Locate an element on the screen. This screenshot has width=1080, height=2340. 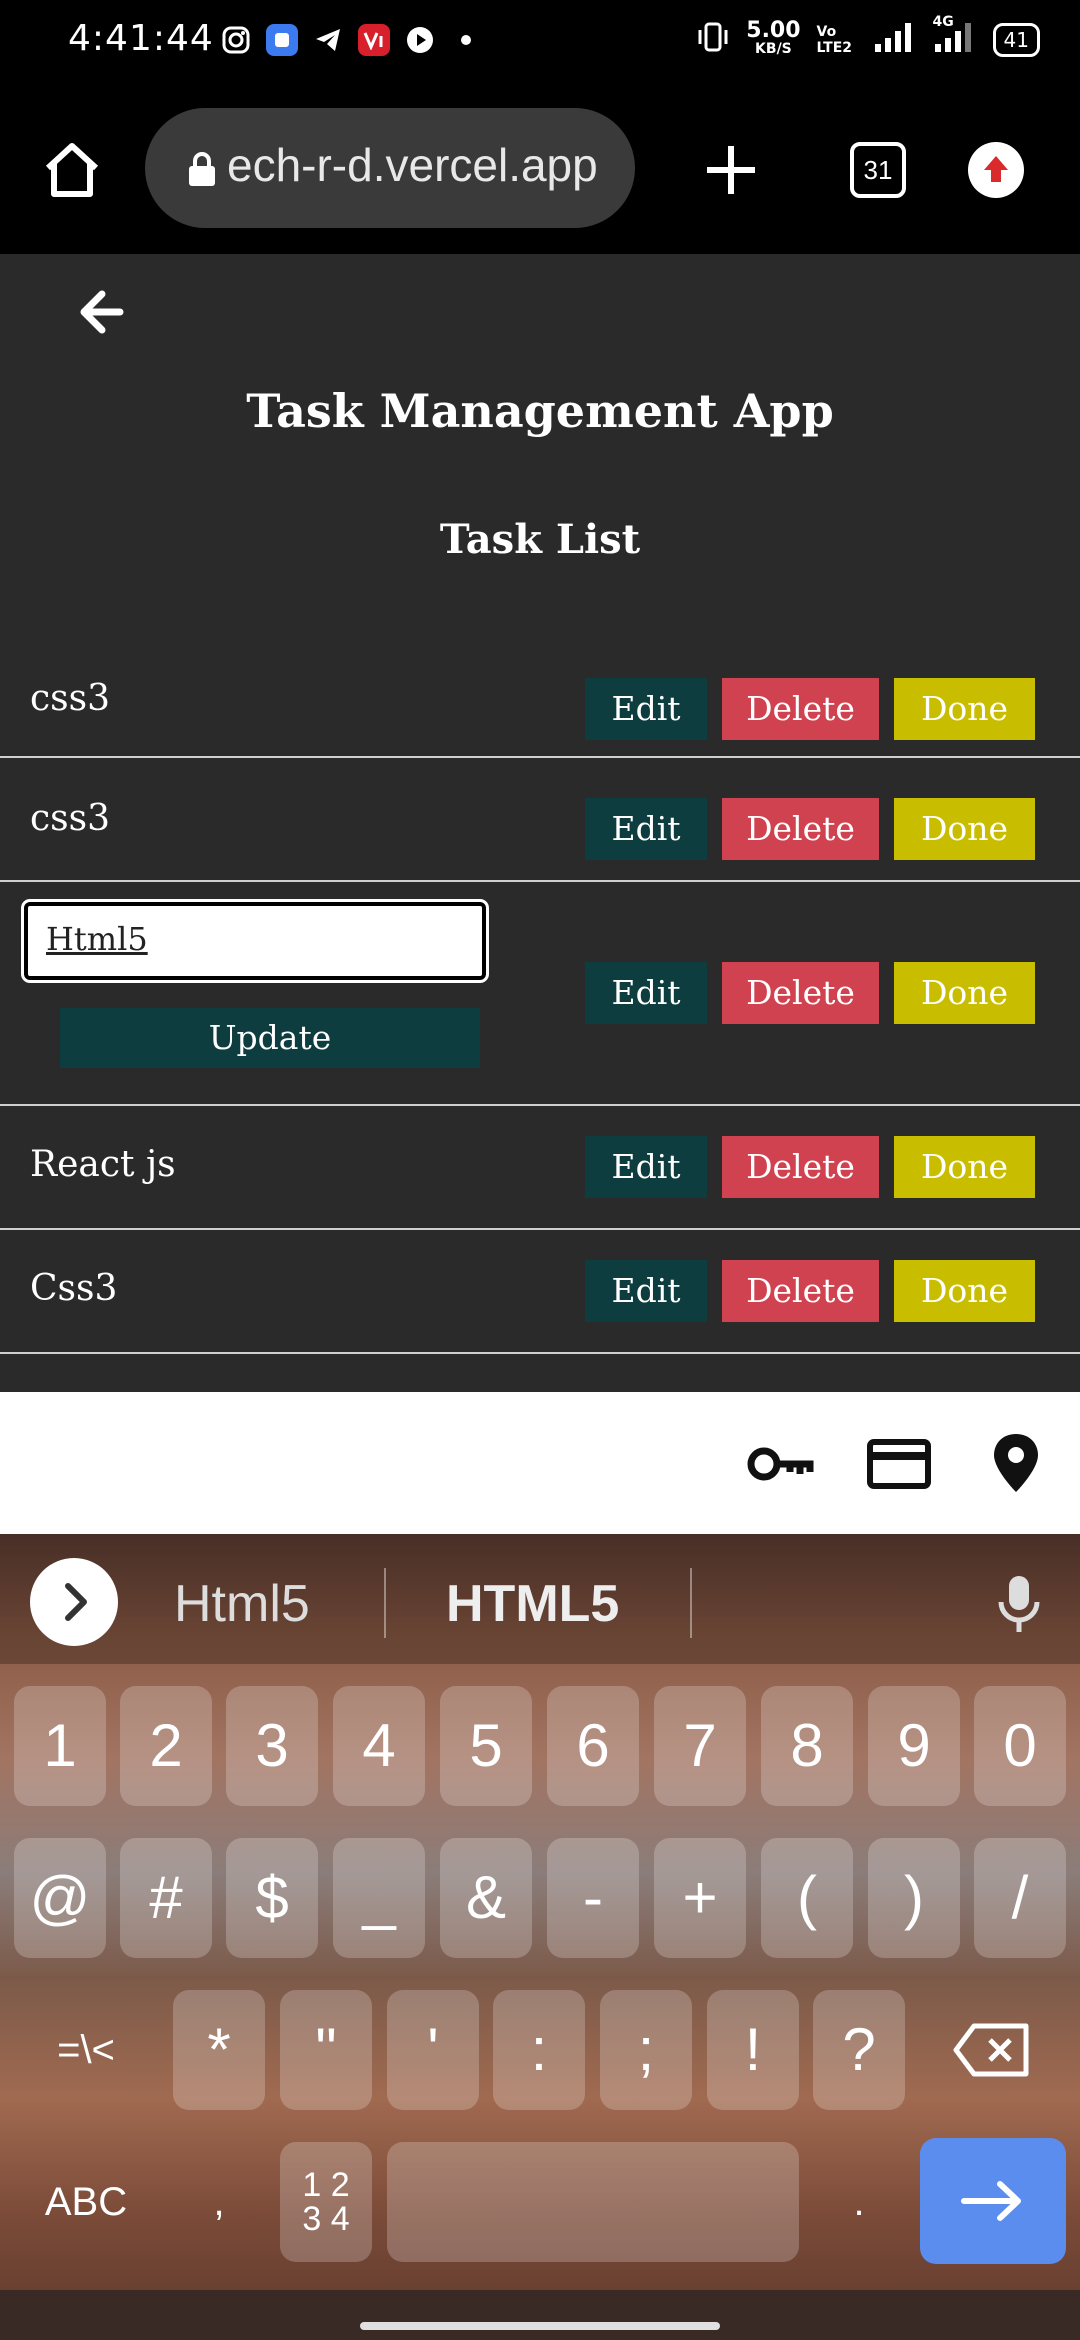
task-row: React js Edit Delete Done is located at coordinates (540, 1168).